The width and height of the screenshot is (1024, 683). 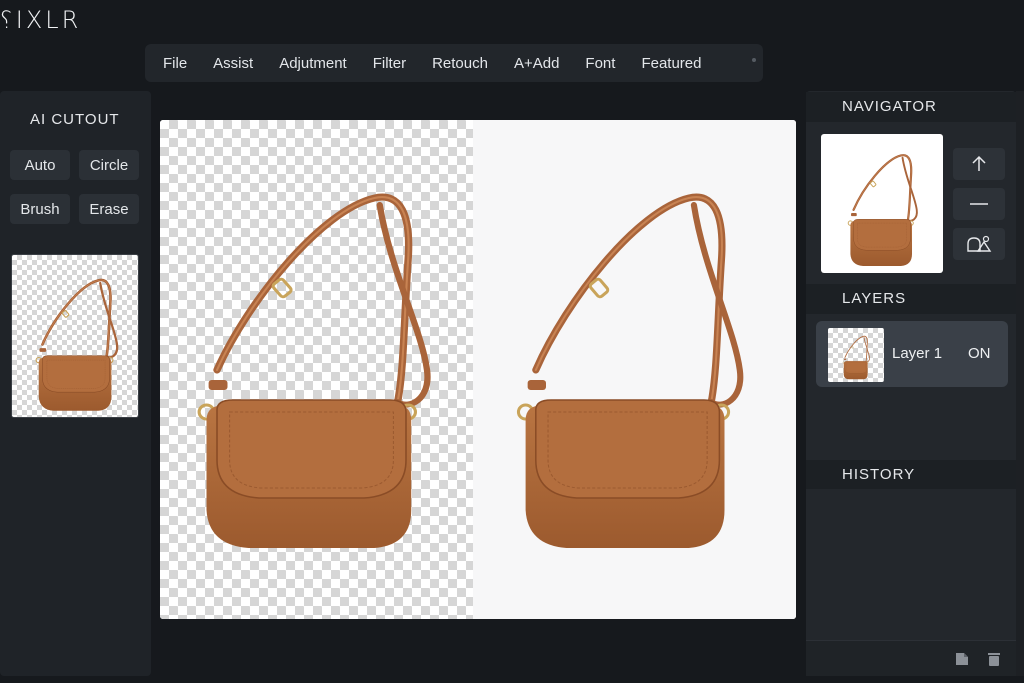 I want to click on navigator-thumbnail, so click(x=882, y=203).